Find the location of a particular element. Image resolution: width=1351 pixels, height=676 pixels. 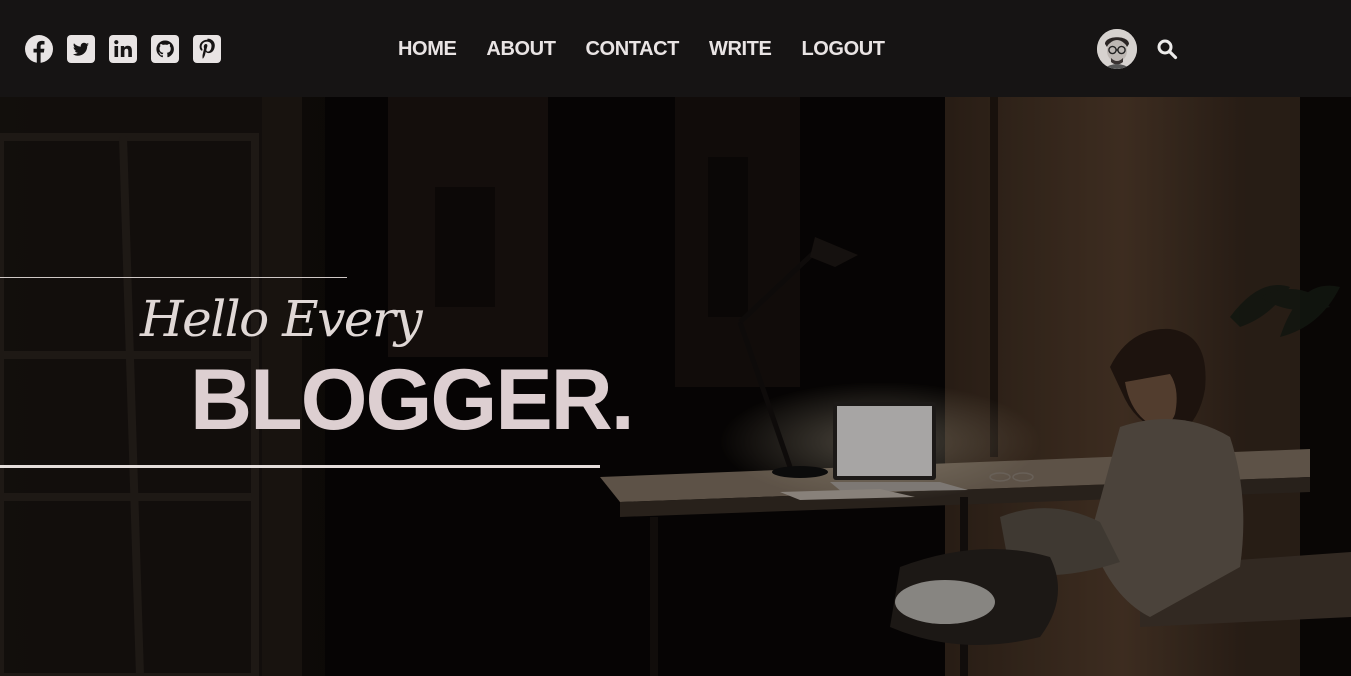

github-icon is located at coordinates (165, 49).